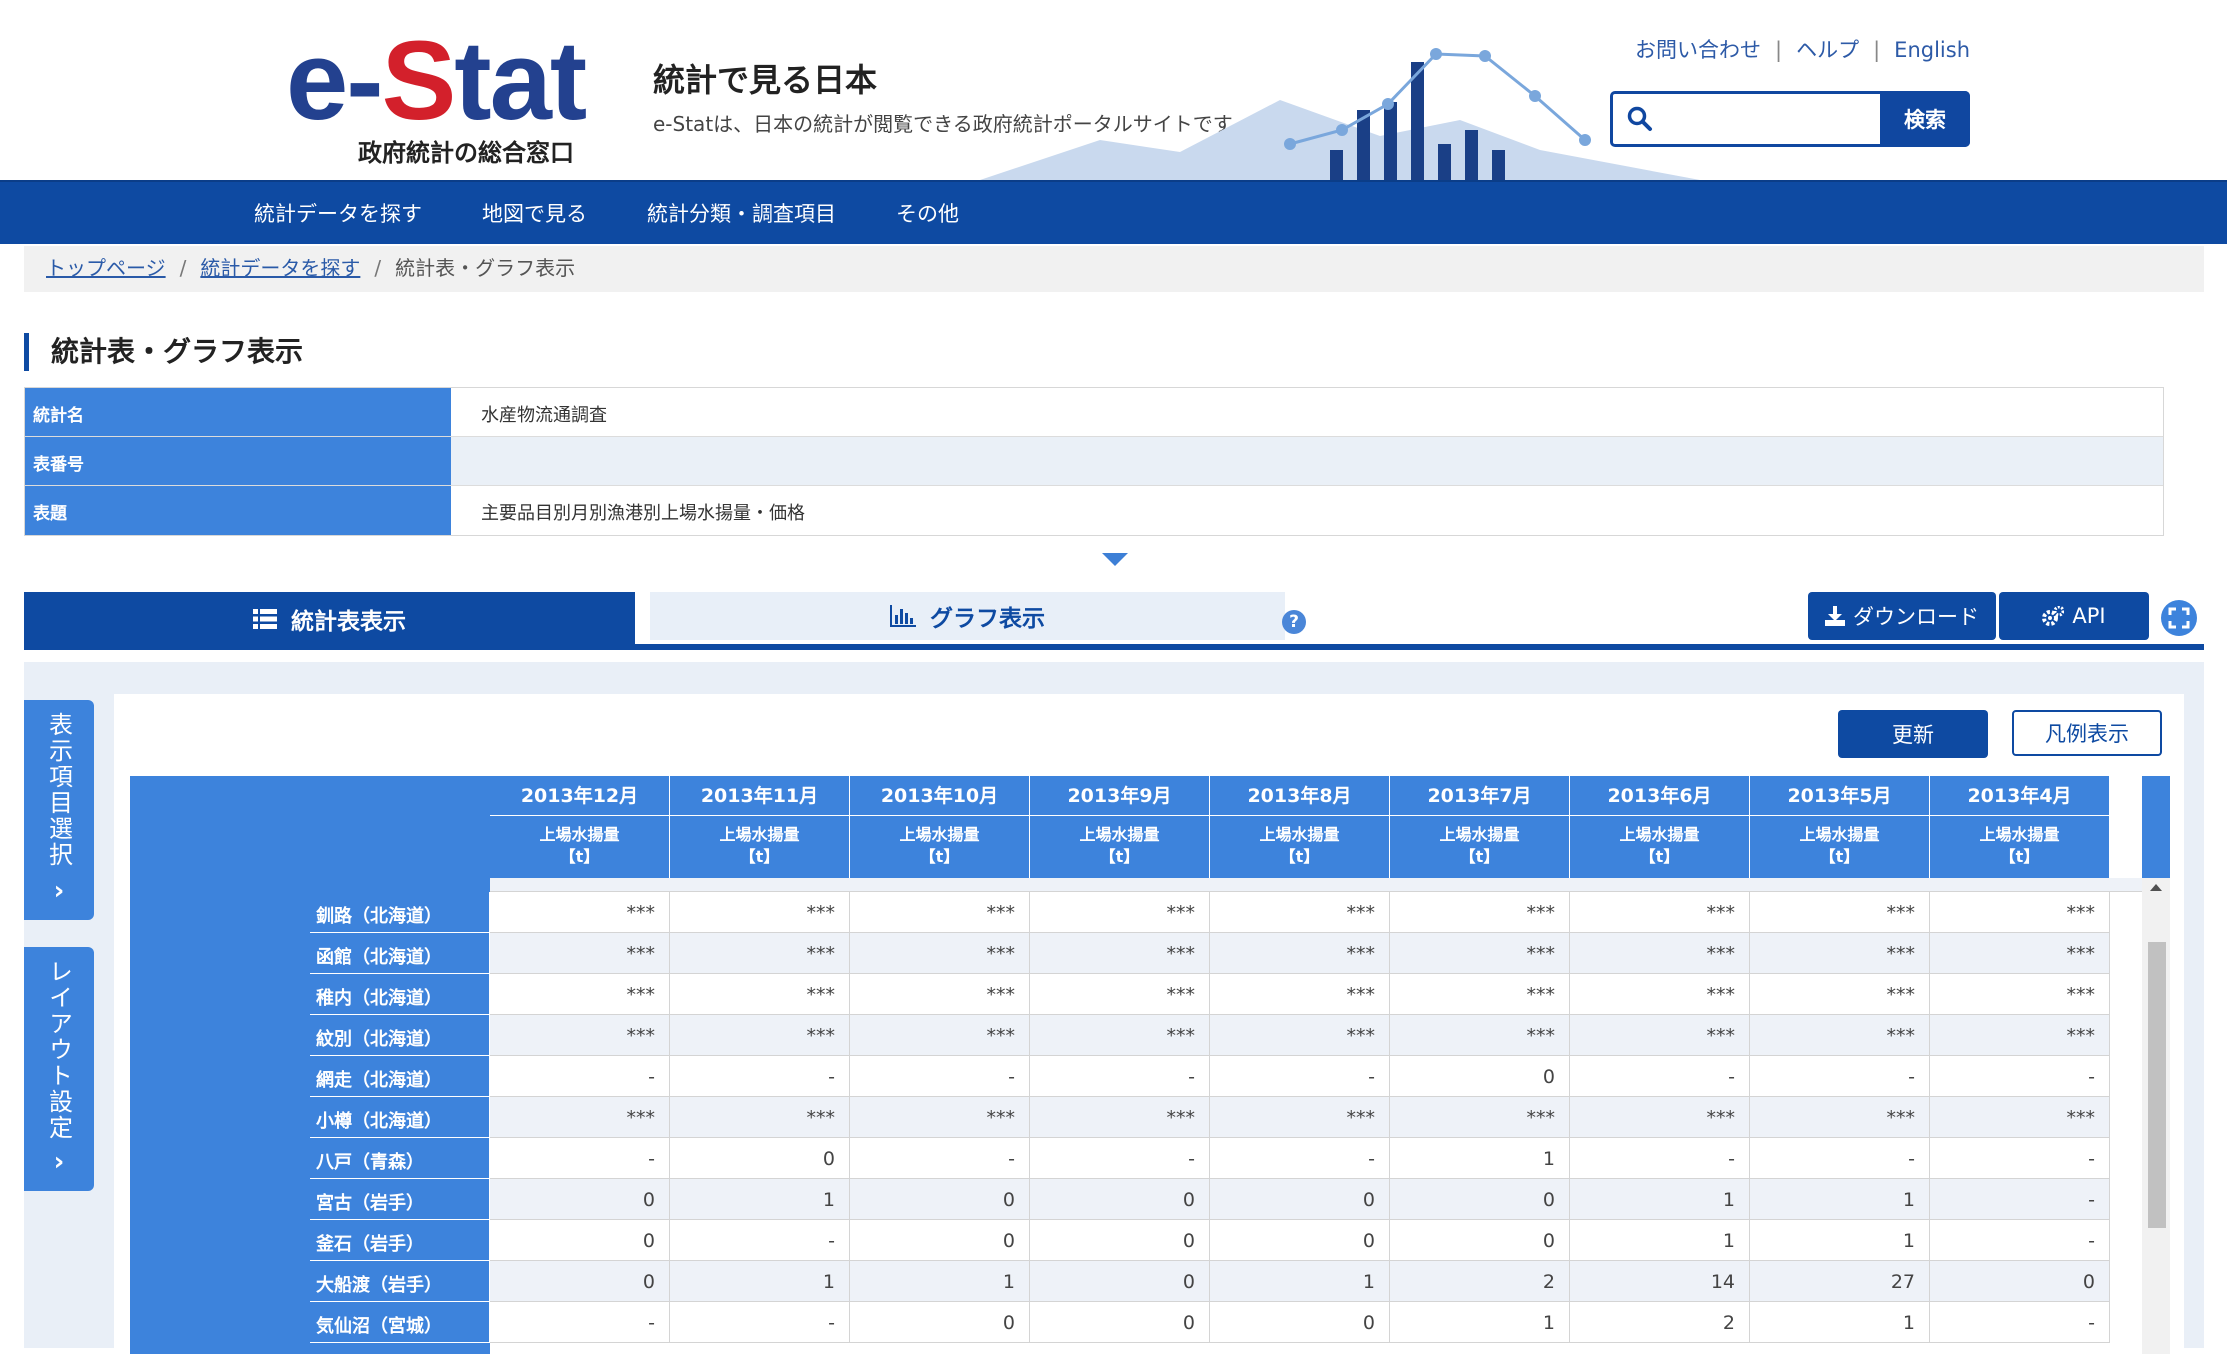 The image size is (2227, 1354). What do you see at coordinates (400, 1158) in the screenshot?
I see `row-header: 八戸（青森）` at bounding box center [400, 1158].